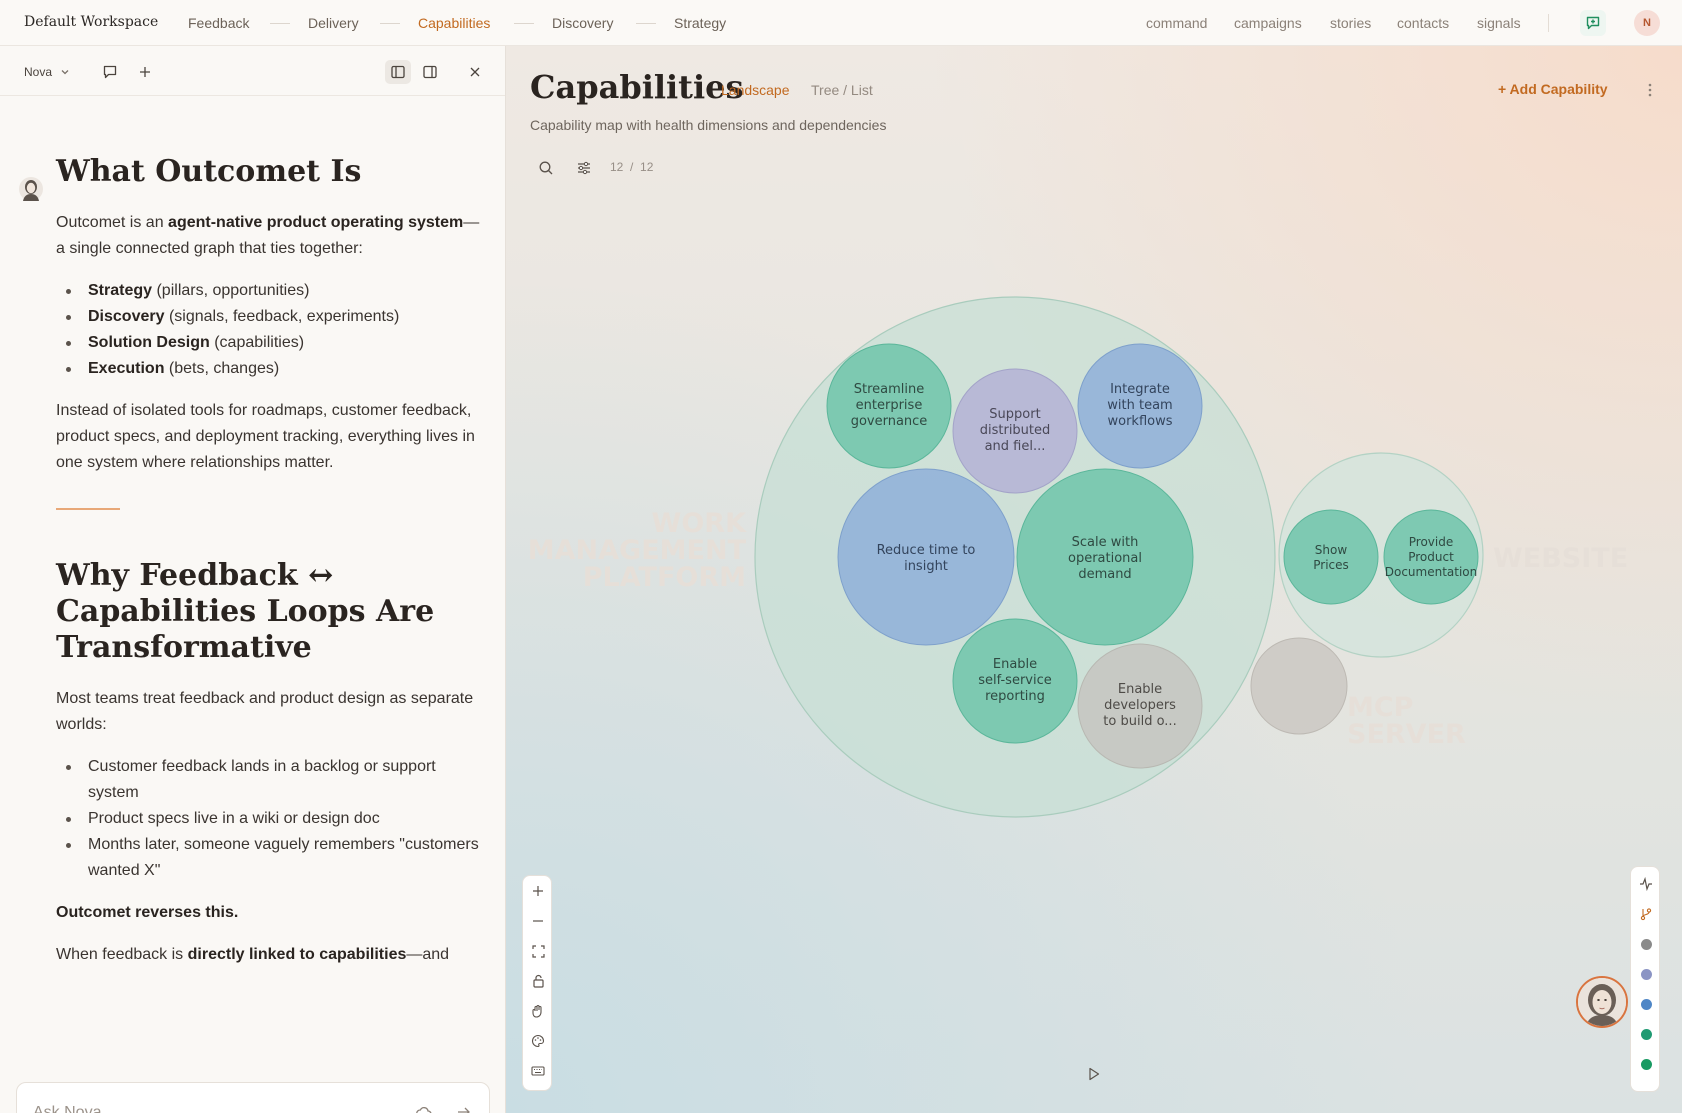  What do you see at coordinates (538, 1071) in the screenshot?
I see `keyboard-shortcuts-button` at bounding box center [538, 1071].